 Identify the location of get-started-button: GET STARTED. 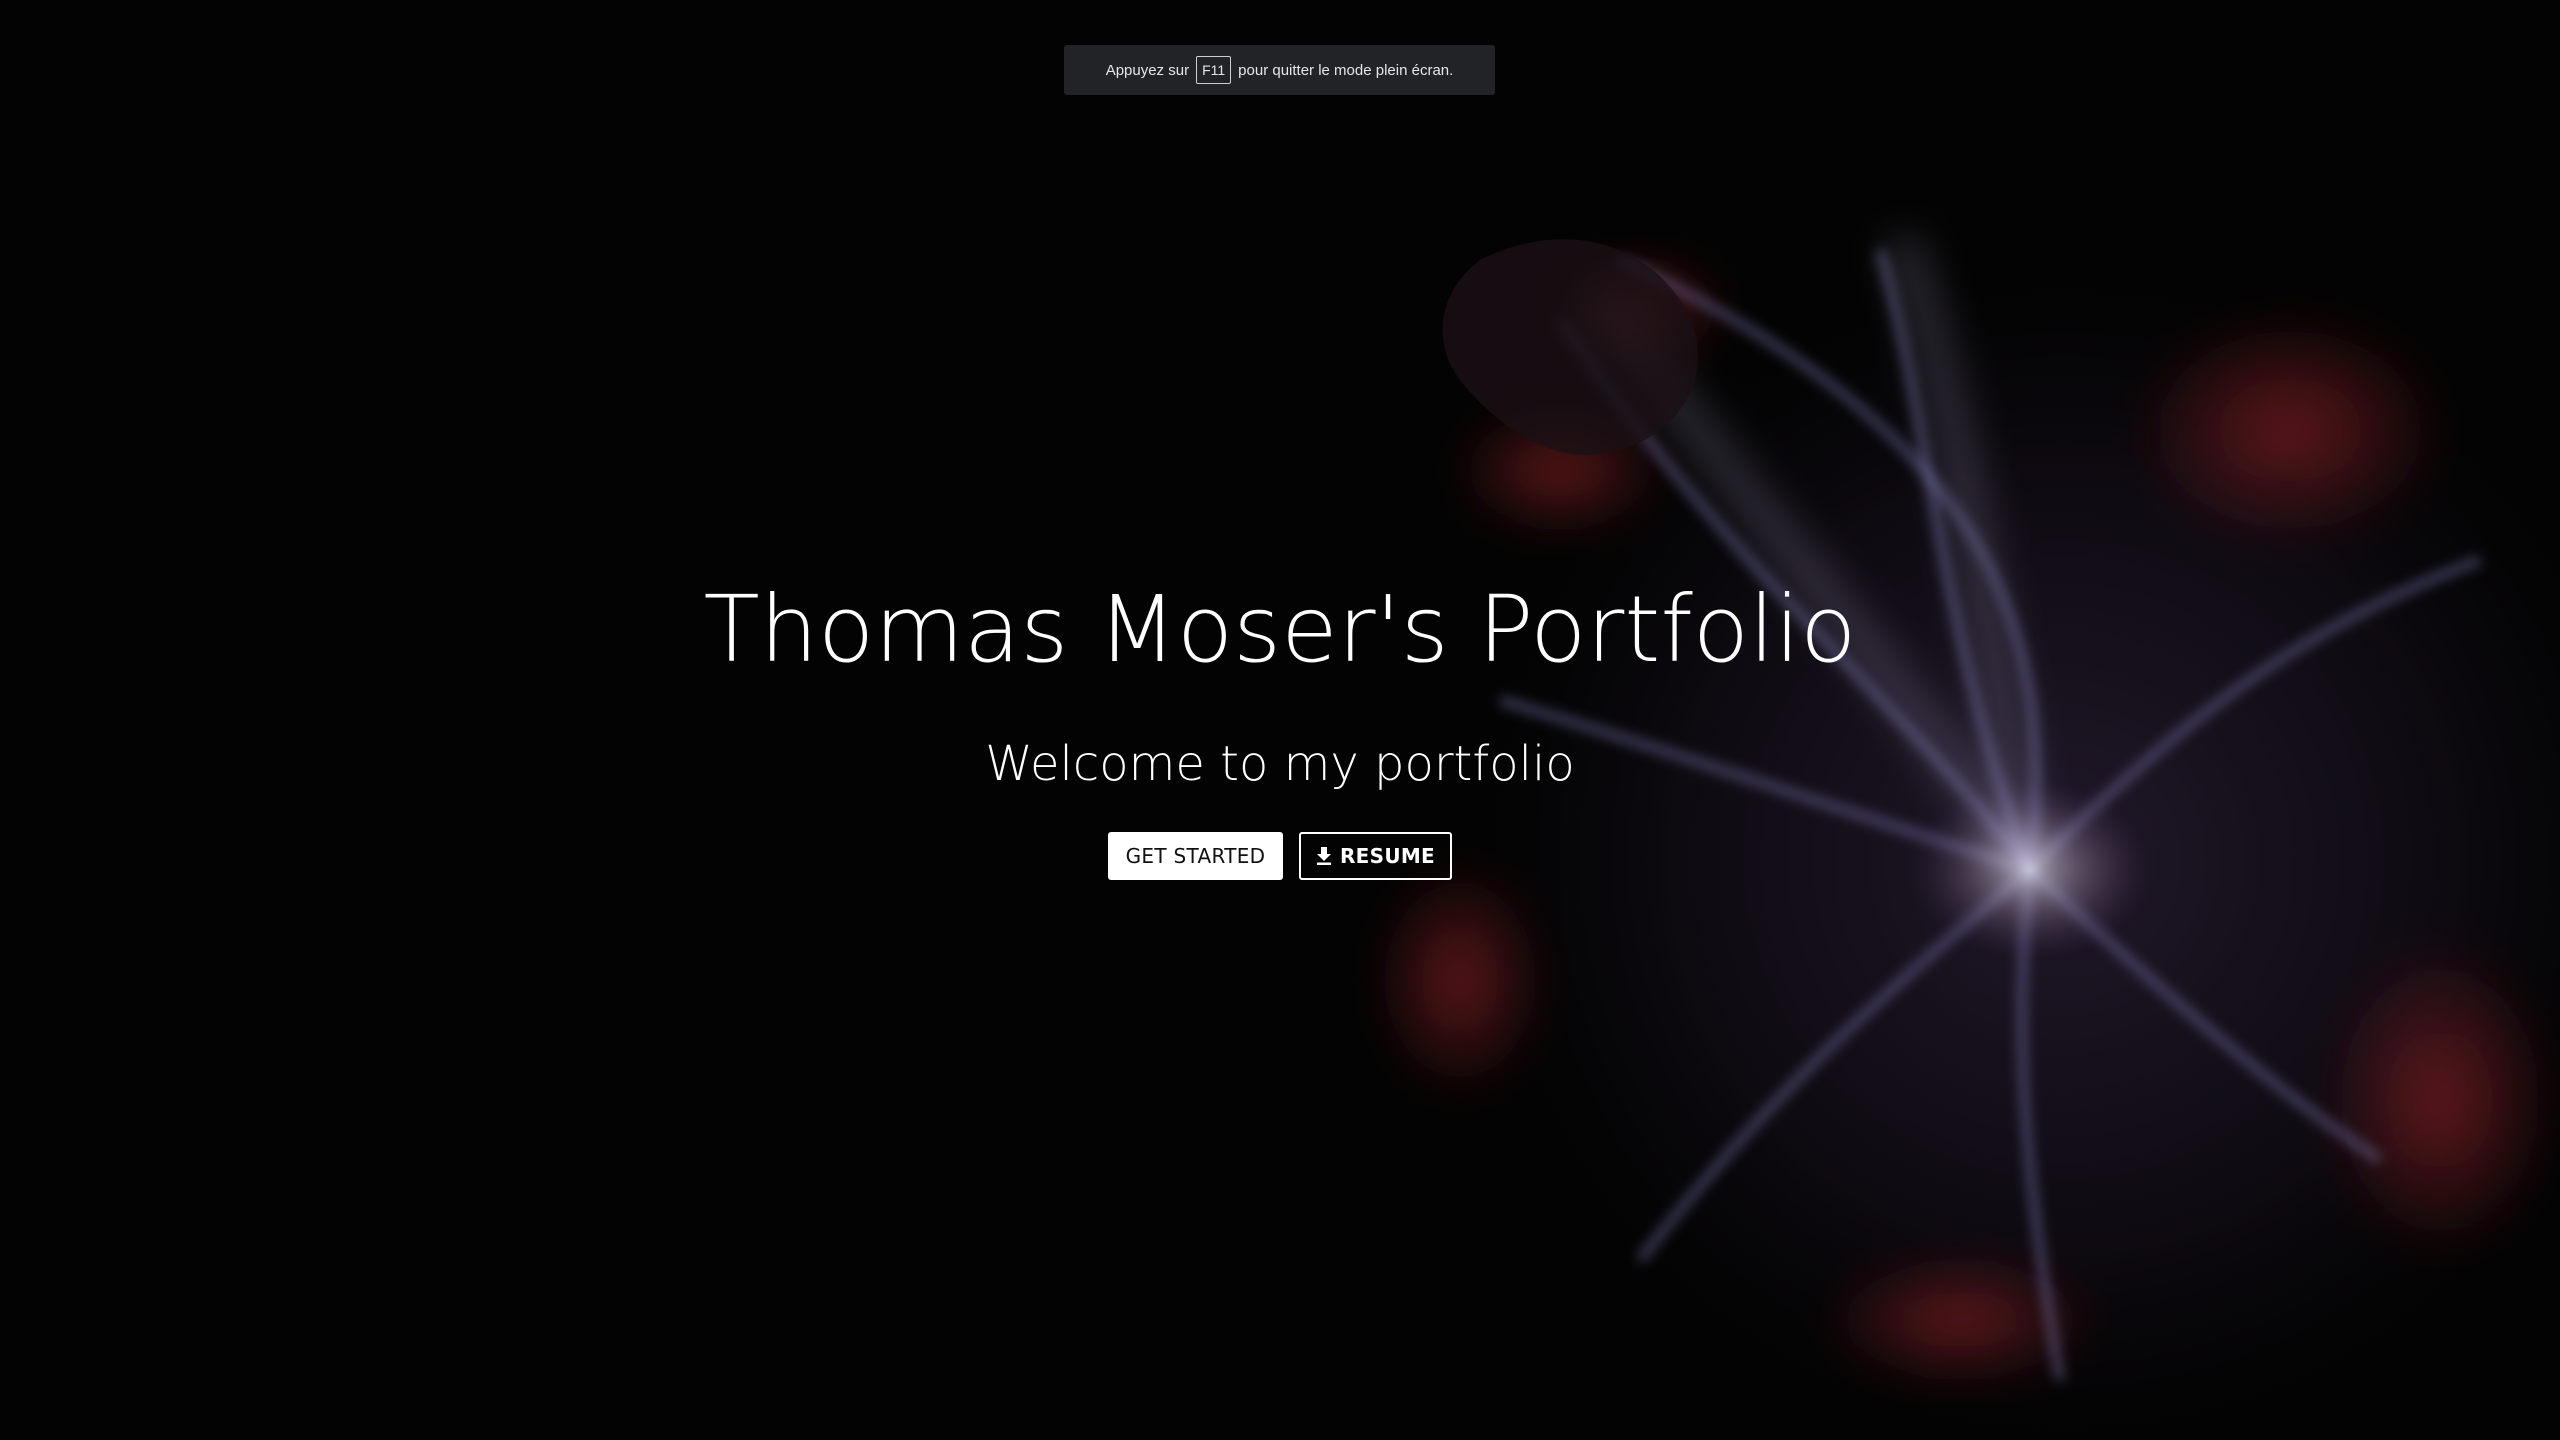
(1195, 856).